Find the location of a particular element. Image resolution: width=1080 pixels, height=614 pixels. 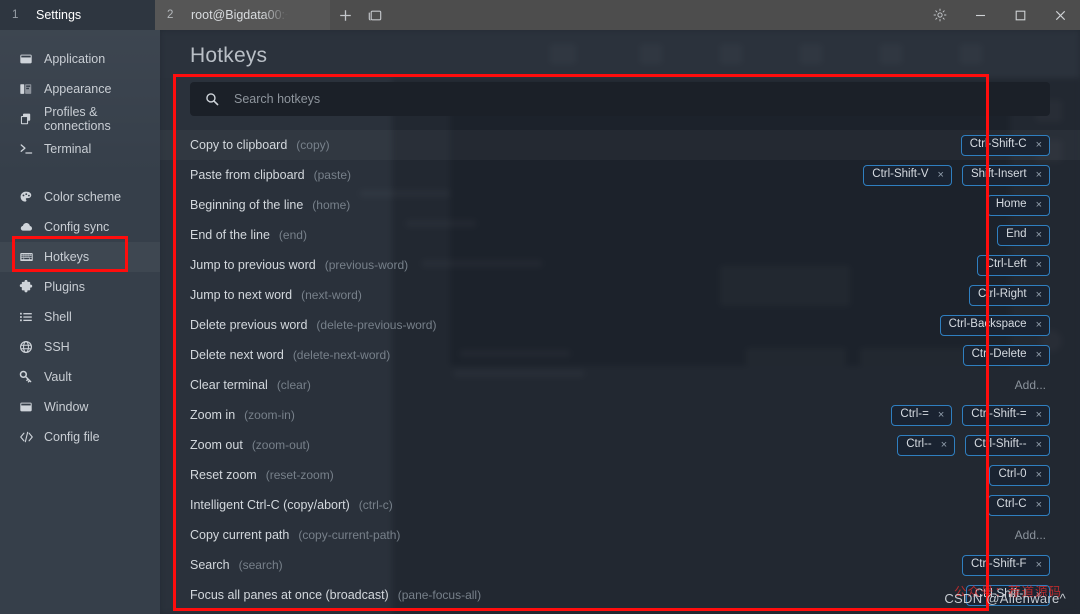

sidebar-item-window: Window is located at coordinates (80, 407).